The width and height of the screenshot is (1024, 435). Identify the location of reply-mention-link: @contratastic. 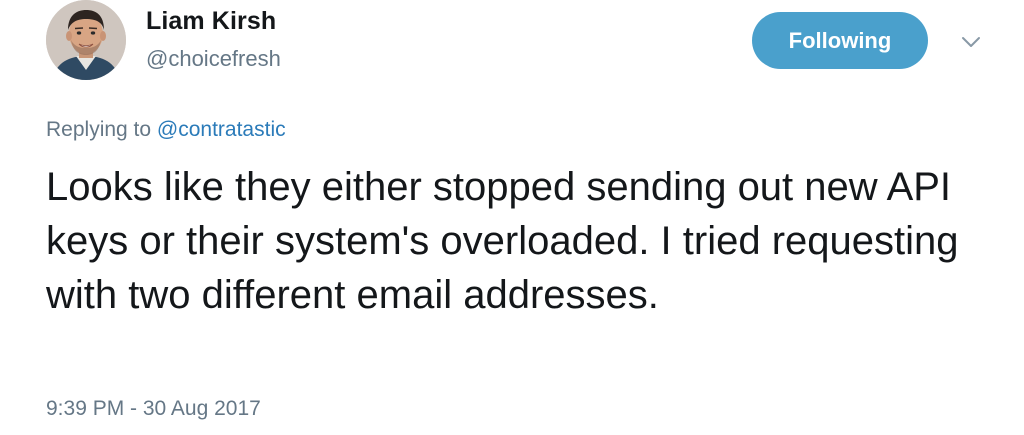
(221, 129).